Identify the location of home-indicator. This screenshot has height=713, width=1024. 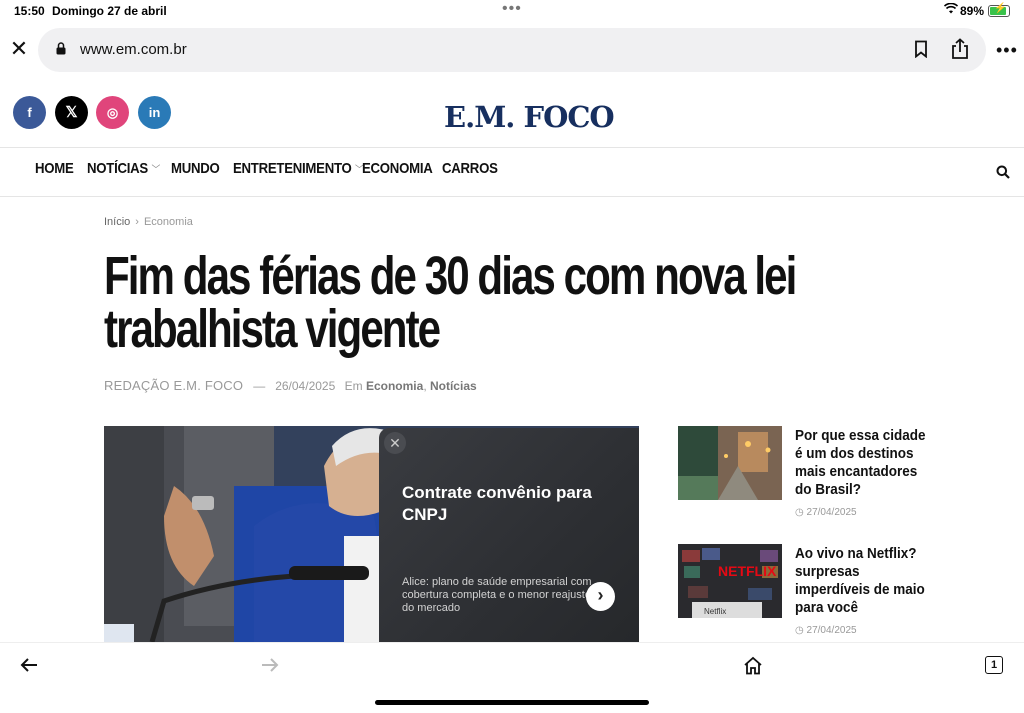
(512, 702).